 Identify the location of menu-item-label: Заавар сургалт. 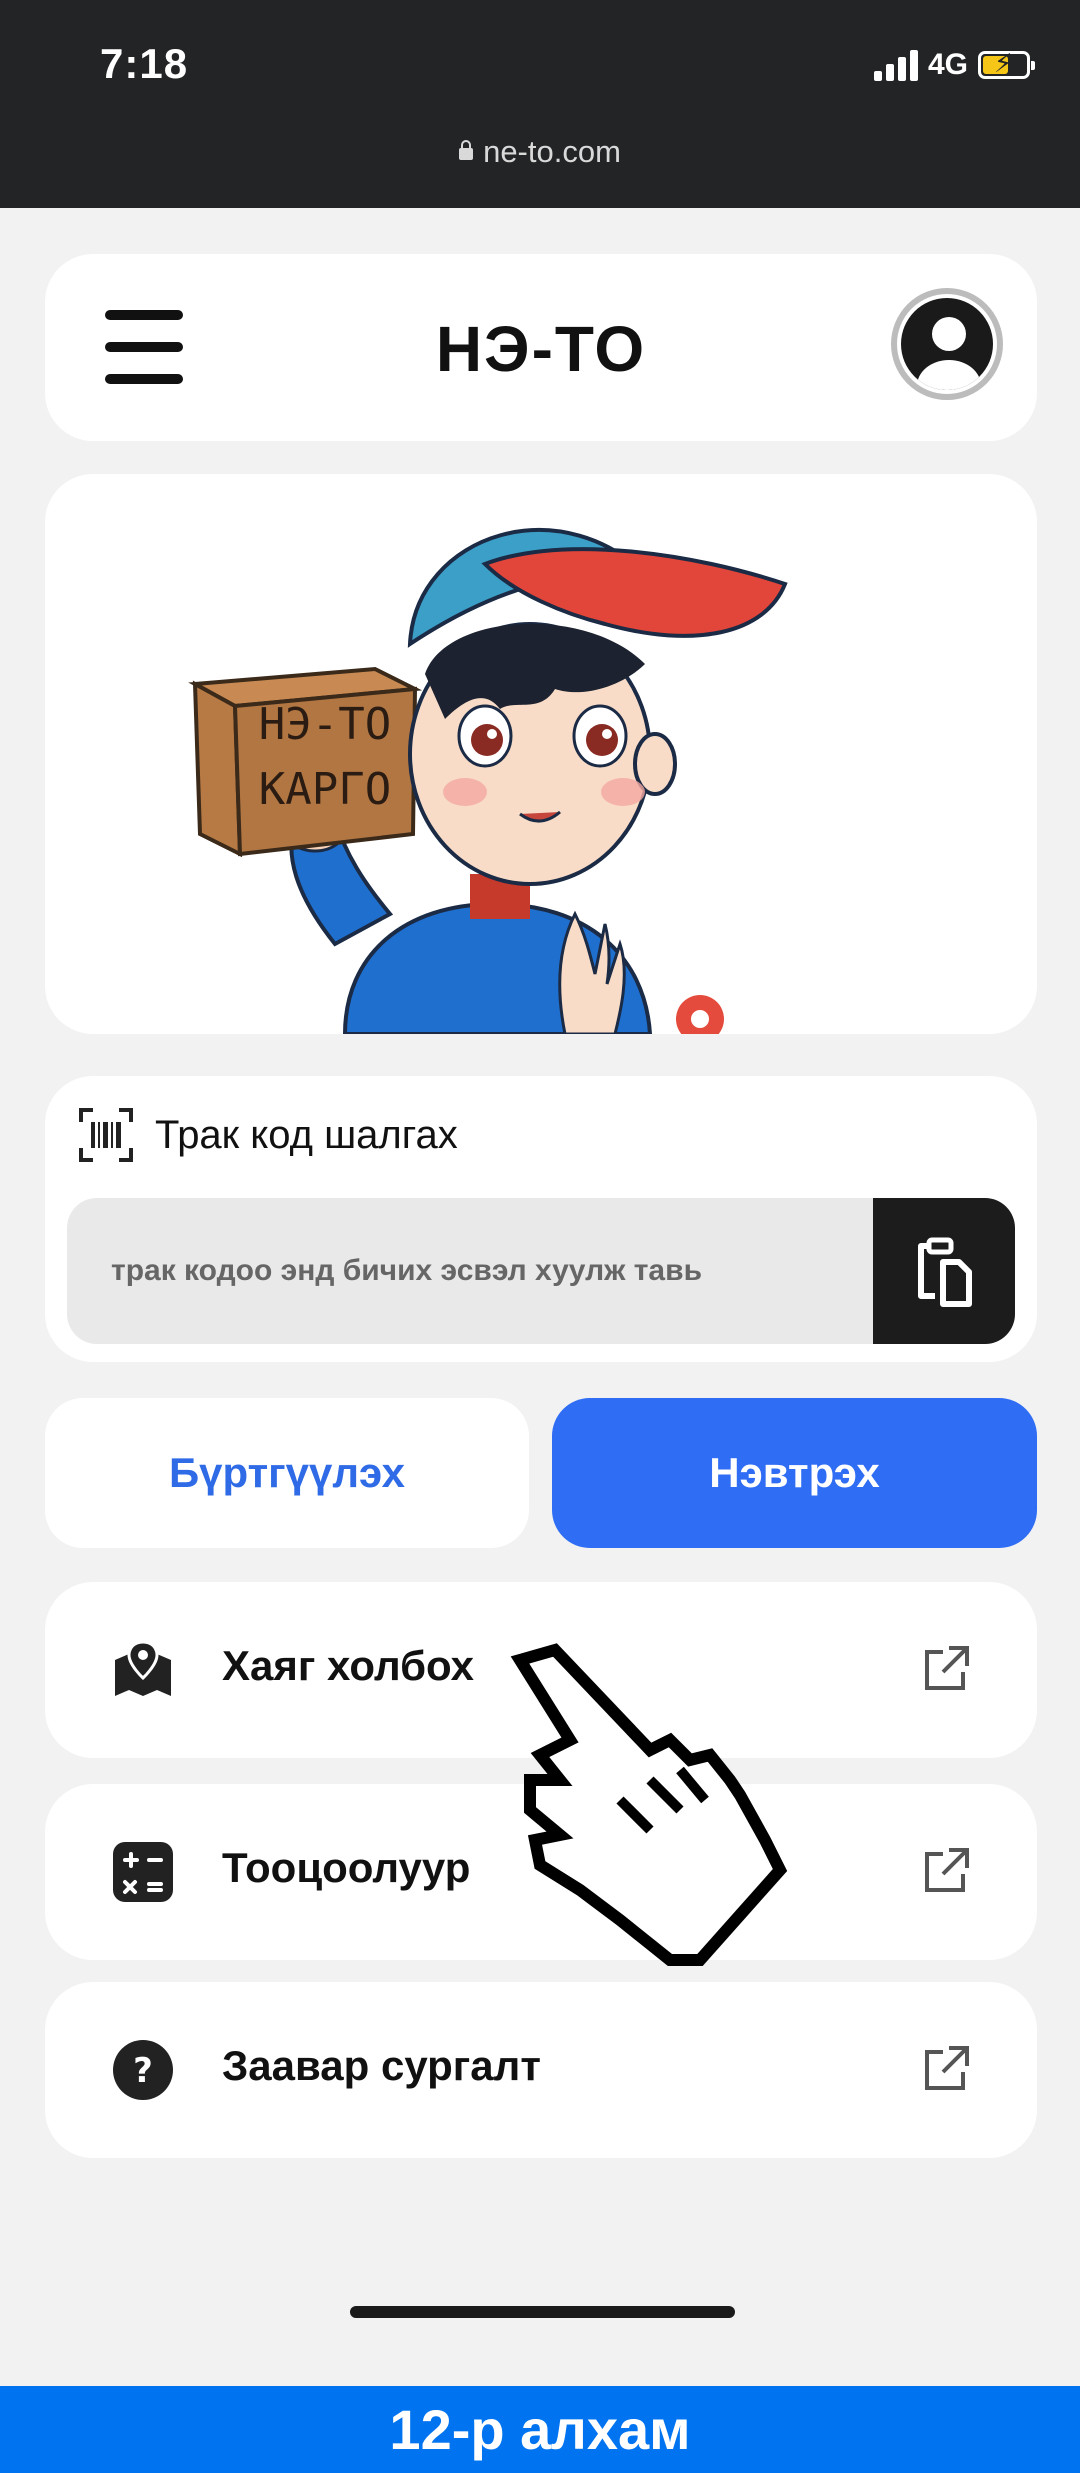
(381, 2065).